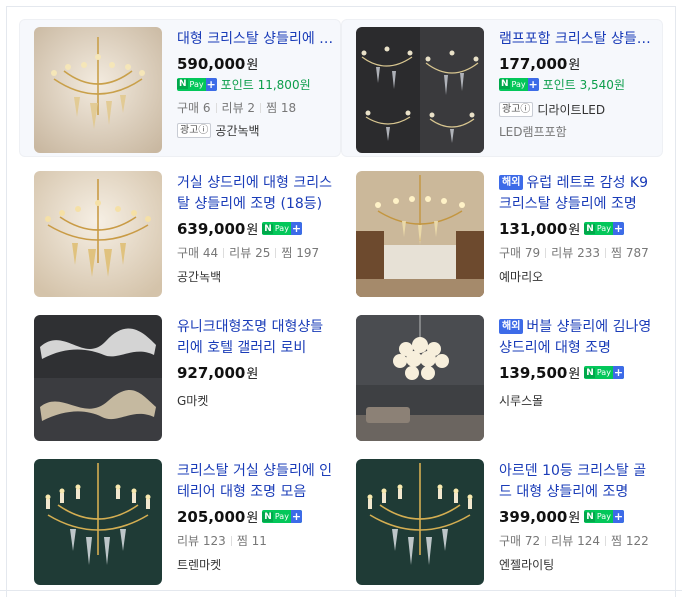 This screenshot has height=597, width=682. I want to click on price: 131,000, so click(533, 228).